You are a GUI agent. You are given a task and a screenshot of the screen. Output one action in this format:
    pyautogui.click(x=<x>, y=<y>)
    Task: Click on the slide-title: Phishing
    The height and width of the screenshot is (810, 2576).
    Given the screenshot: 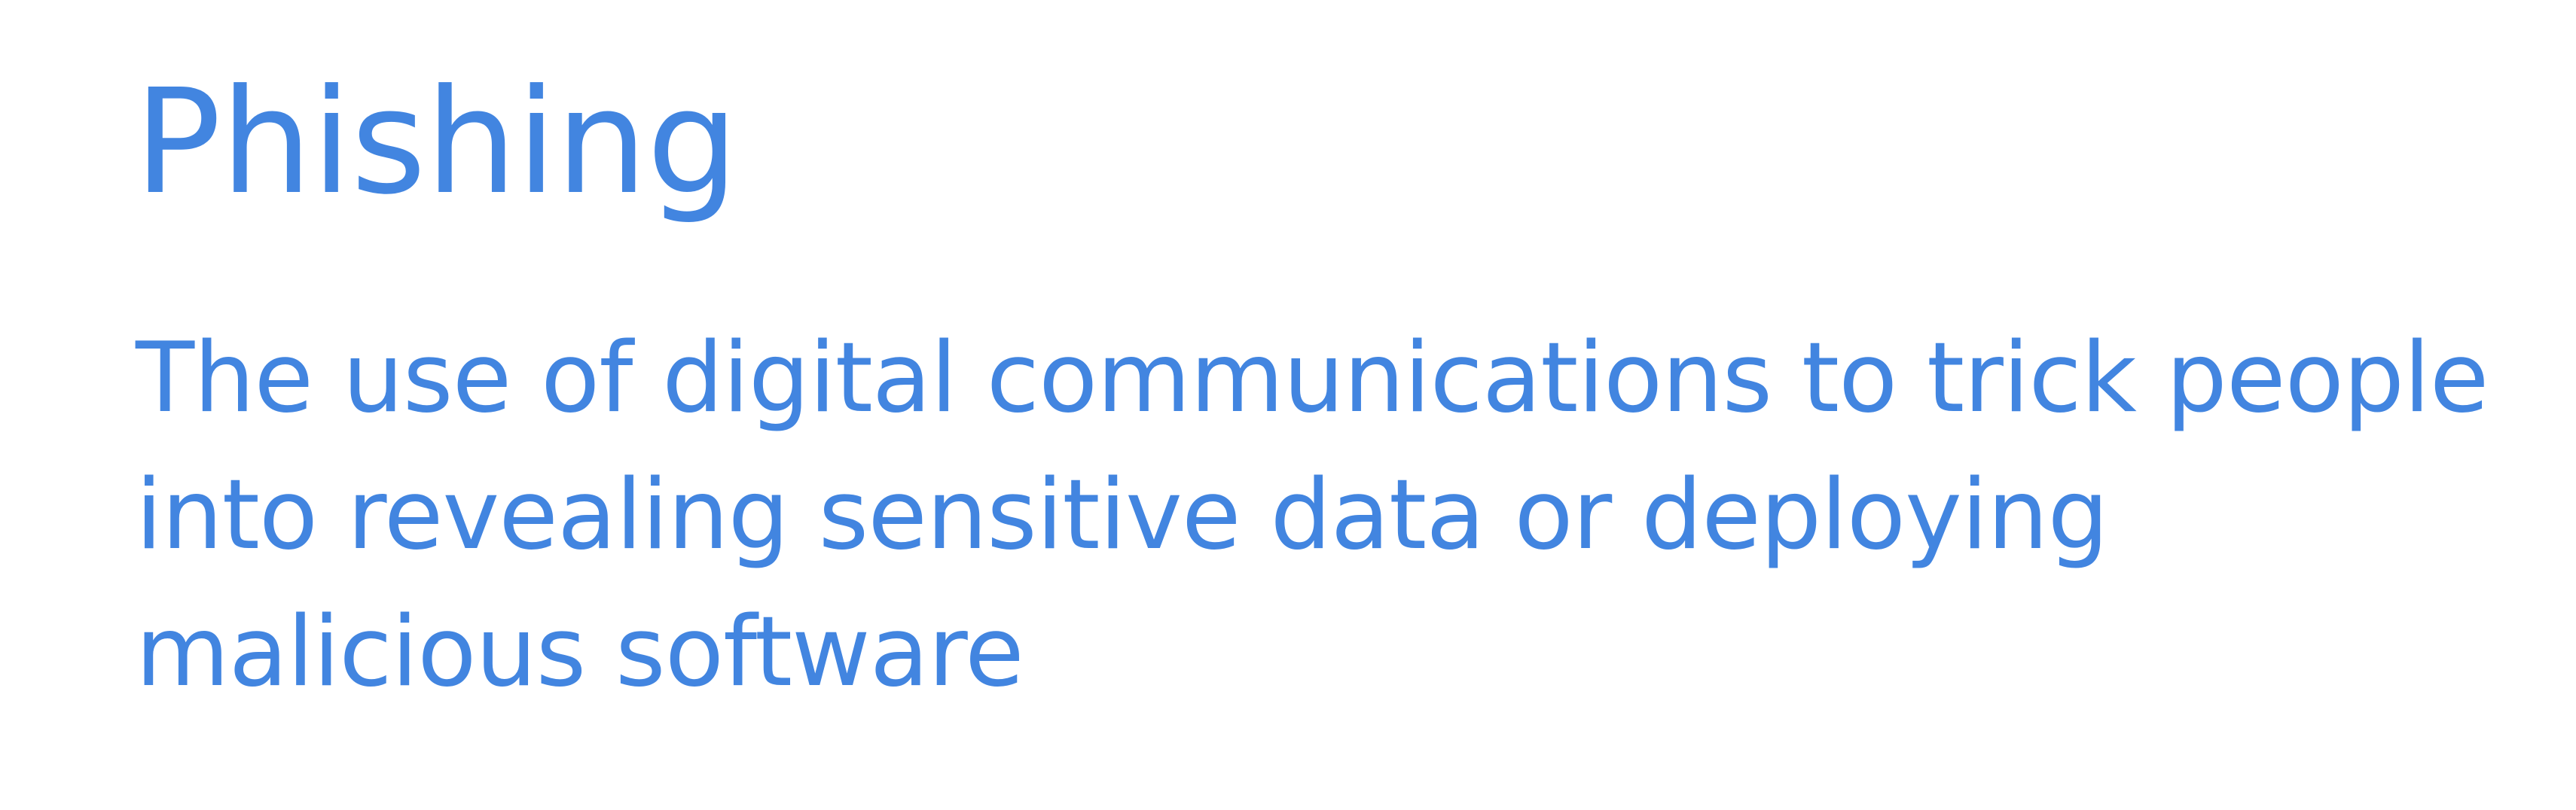 What is the action you would take?
    pyautogui.click(x=436, y=143)
    